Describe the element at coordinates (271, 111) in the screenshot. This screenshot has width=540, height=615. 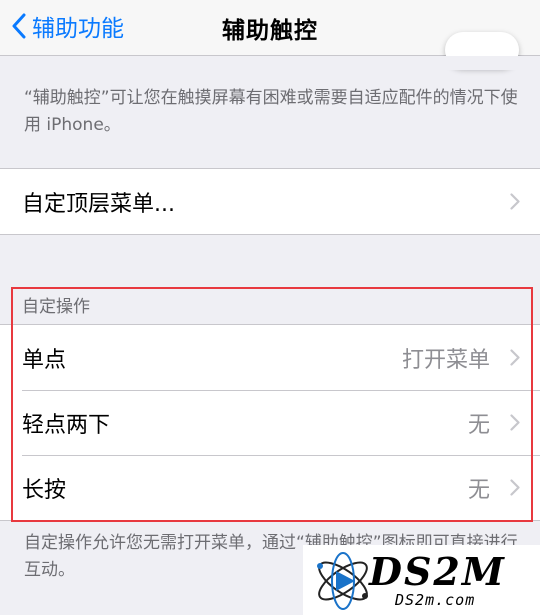
I see `assistive-touch-description: “辅助触控”可让您在触摸屏幕有困难或需要自适应配件的情况下使用 iPhone。` at that location.